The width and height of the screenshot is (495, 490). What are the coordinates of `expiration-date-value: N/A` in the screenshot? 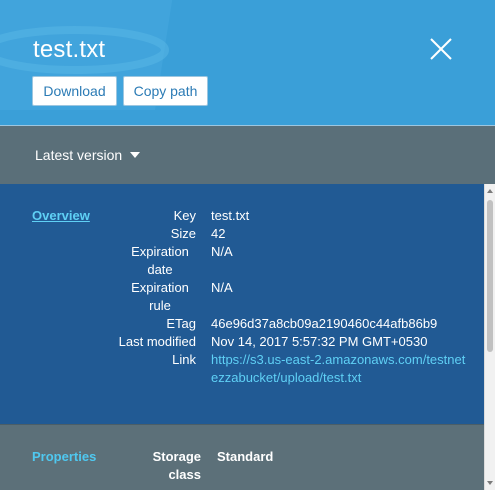 It's located at (222, 251).